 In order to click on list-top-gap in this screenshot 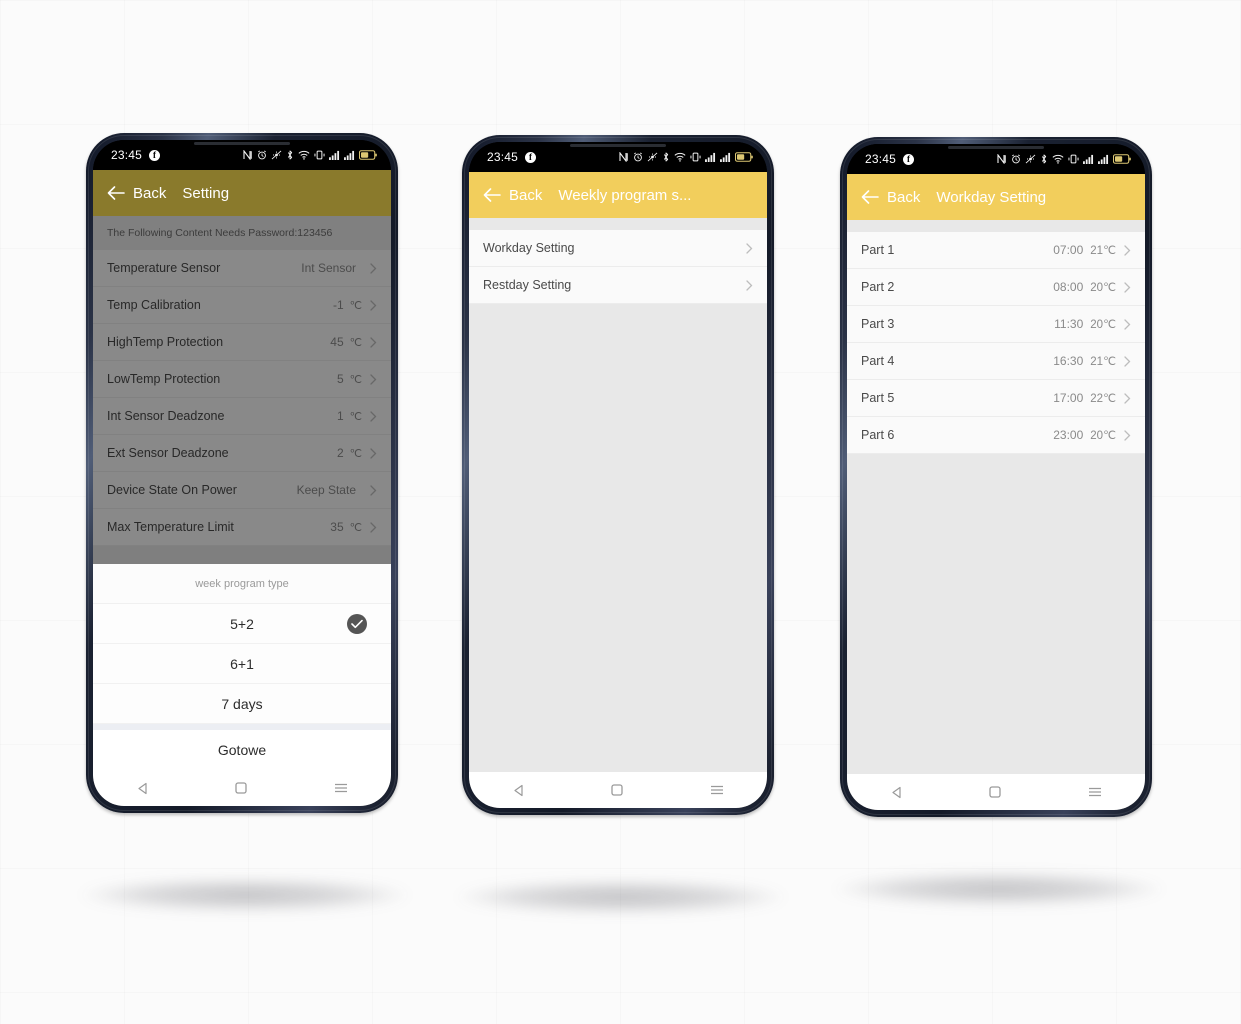, I will do `click(618, 224)`.